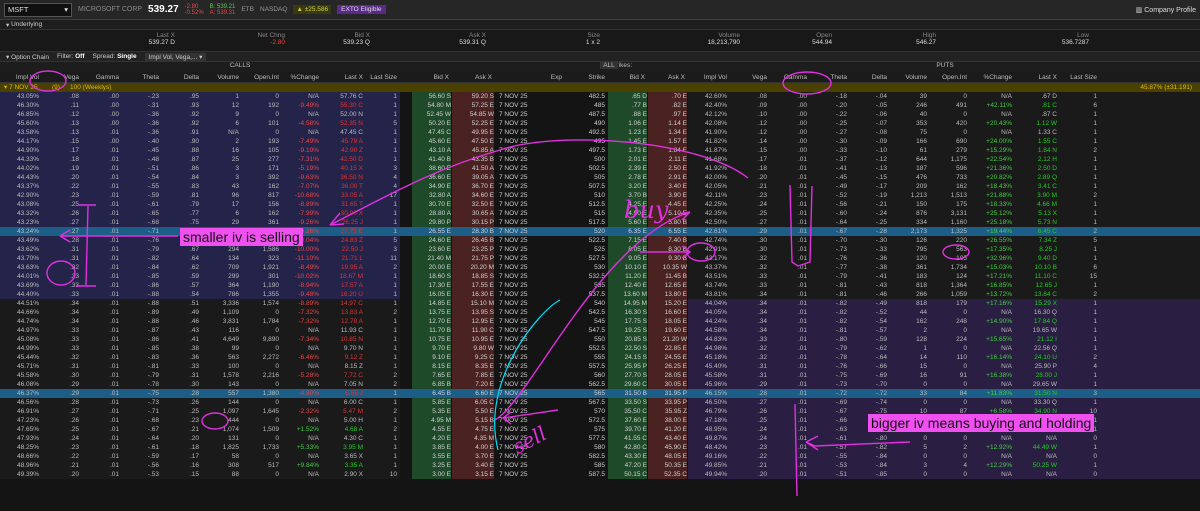  I want to click on cell: 1.23 E, so click(627, 132).